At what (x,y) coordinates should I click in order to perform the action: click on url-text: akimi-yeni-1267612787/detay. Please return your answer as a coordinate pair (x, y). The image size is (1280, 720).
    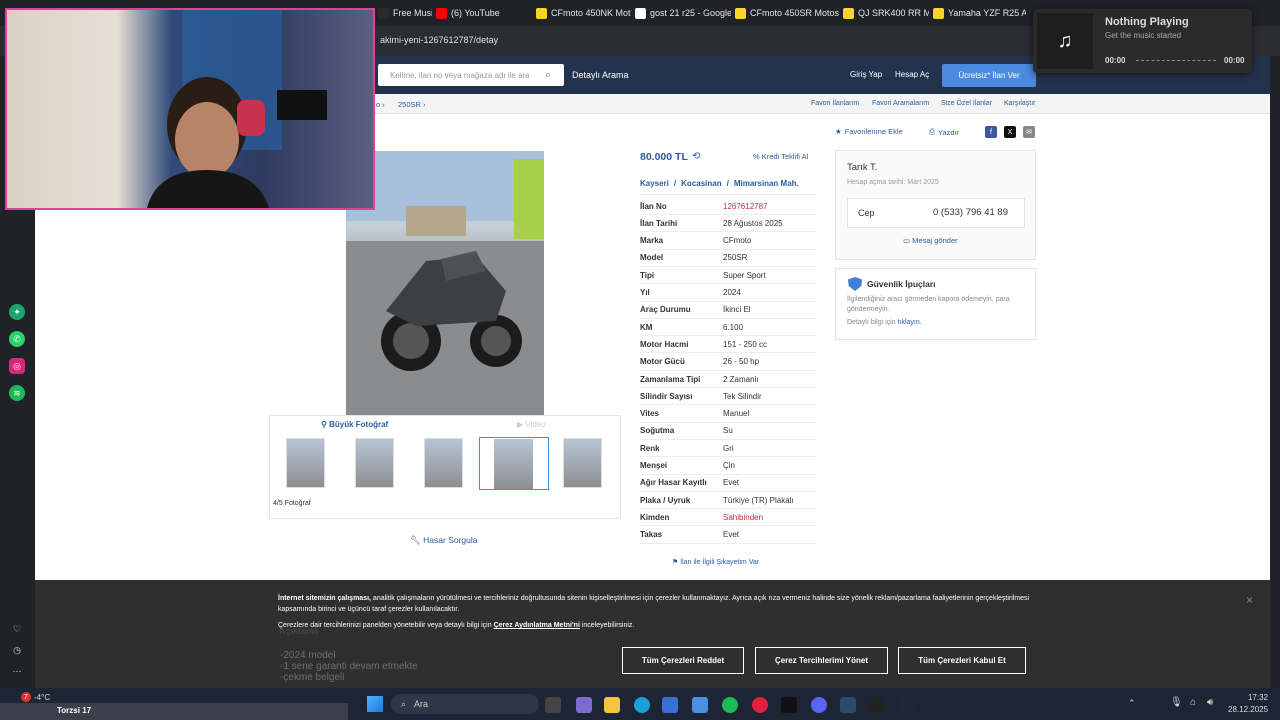
    Looking at the image, I should click on (439, 40).